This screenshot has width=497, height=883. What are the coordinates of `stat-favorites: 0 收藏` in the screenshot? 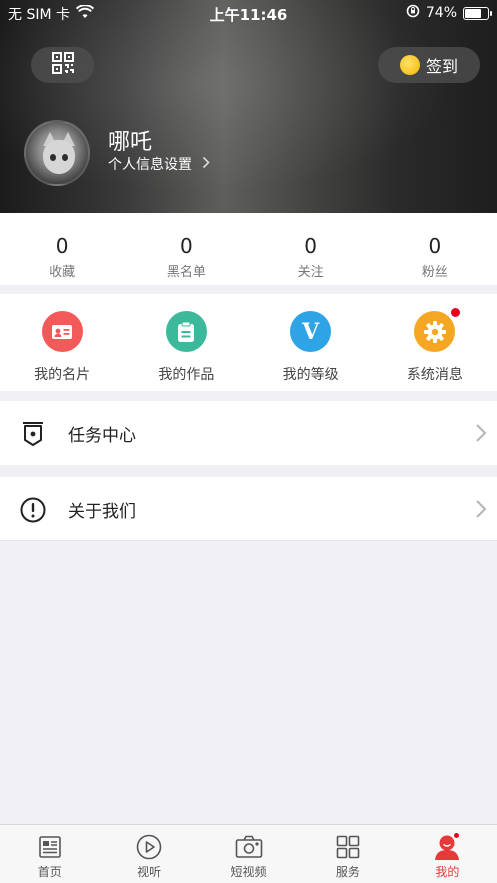 It's located at (62, 249).